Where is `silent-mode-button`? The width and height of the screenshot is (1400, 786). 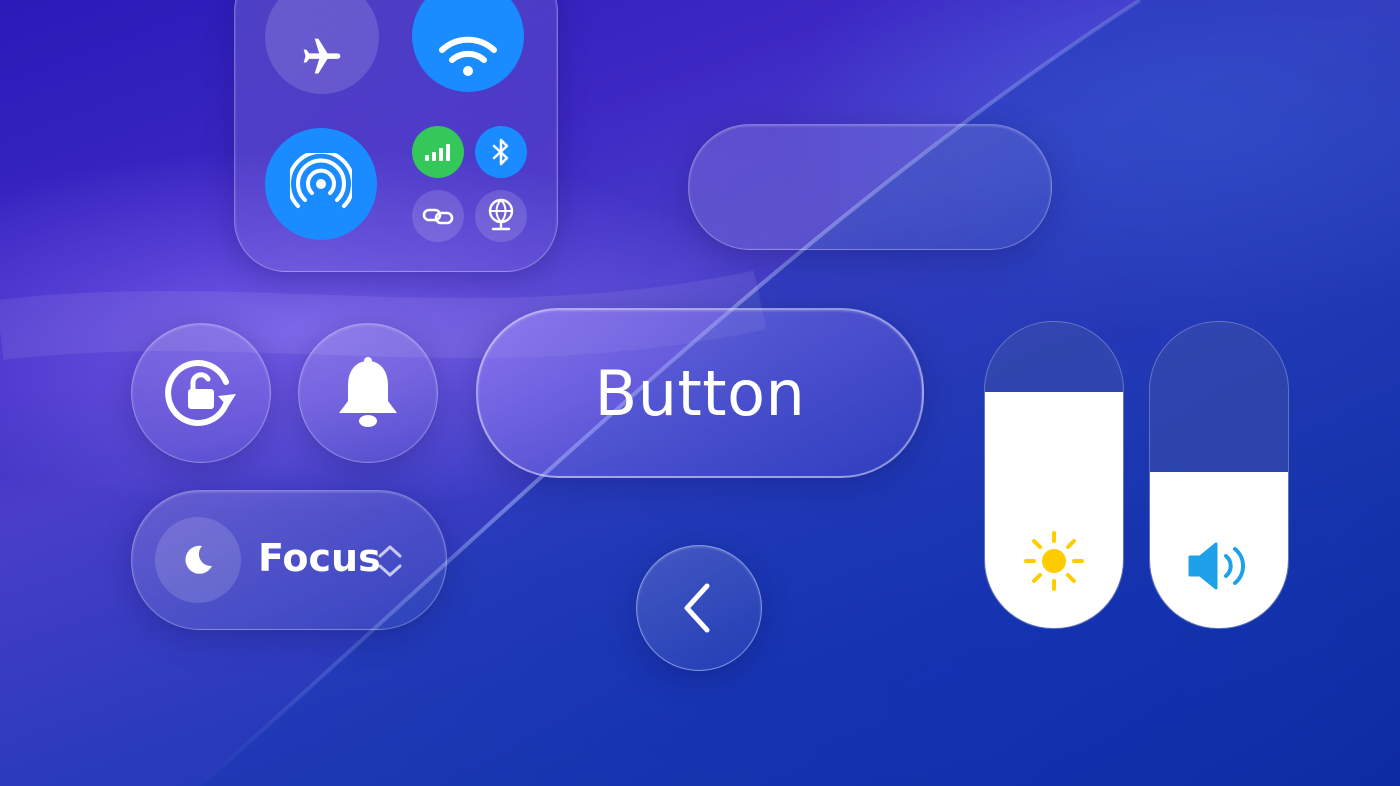 silent-mode-button is located at coordinates (368, 393).